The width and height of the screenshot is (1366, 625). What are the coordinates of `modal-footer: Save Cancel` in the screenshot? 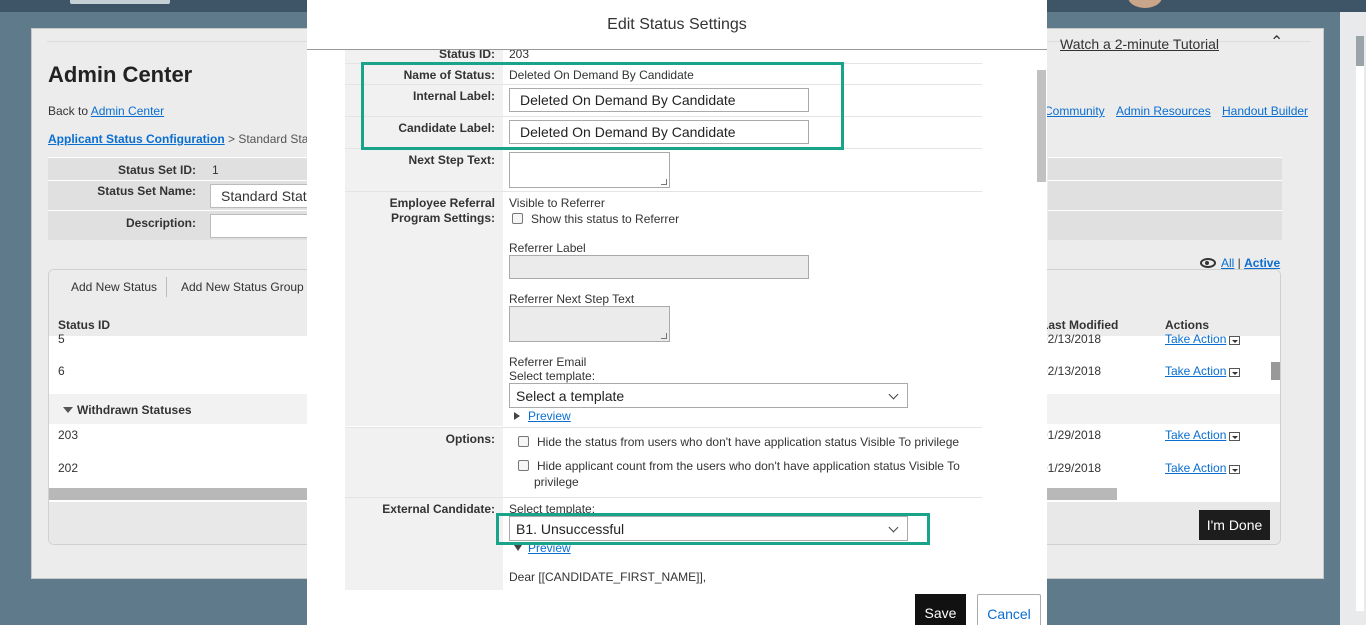 It's located at (677, 607).